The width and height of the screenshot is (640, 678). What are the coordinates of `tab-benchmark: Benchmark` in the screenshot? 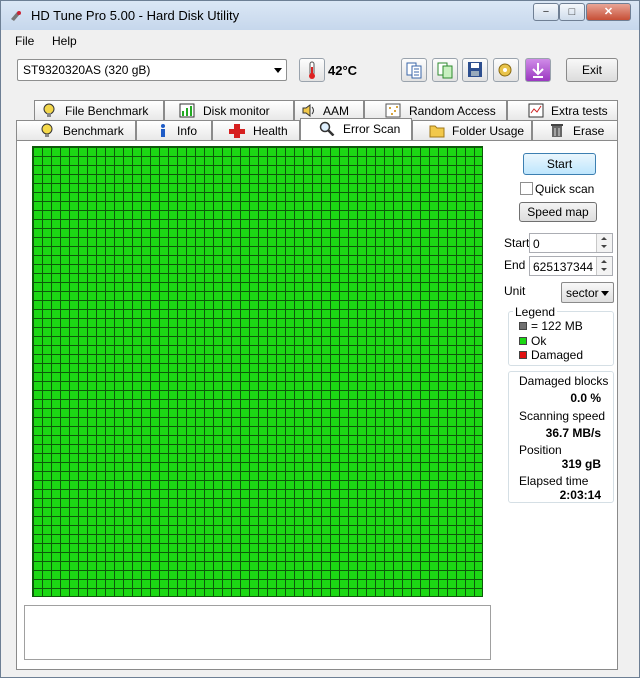 It's located at (76, 130).